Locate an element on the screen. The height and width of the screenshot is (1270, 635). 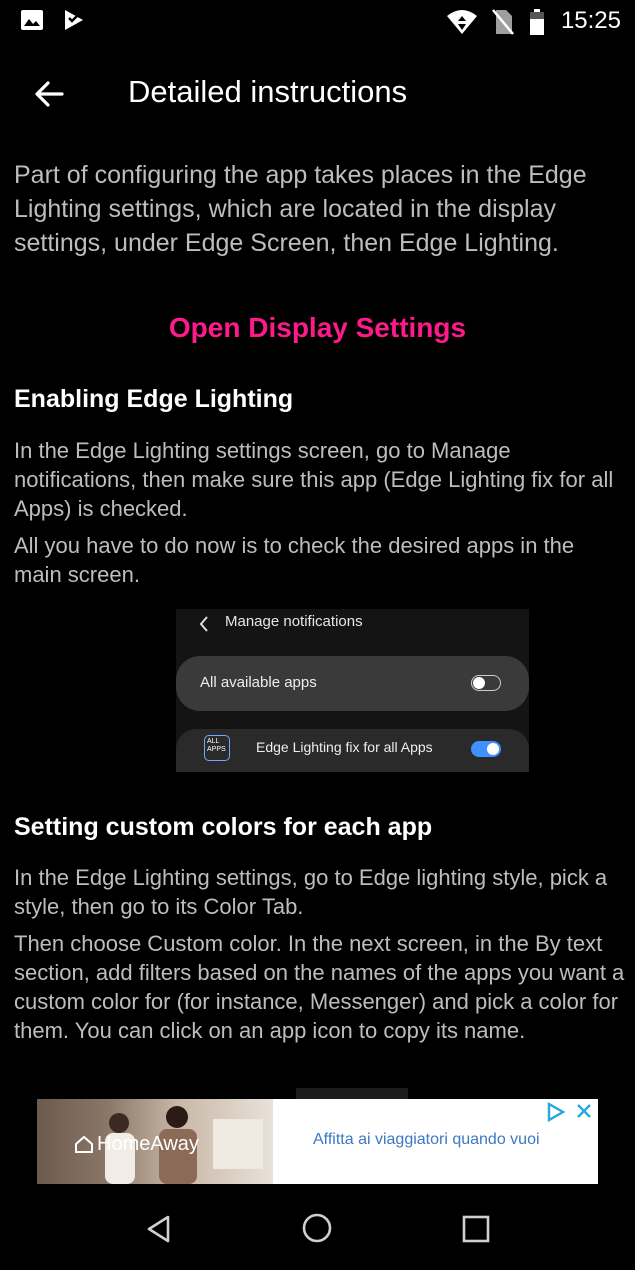
toggle-off-icon is located at coordinates (486, 683).